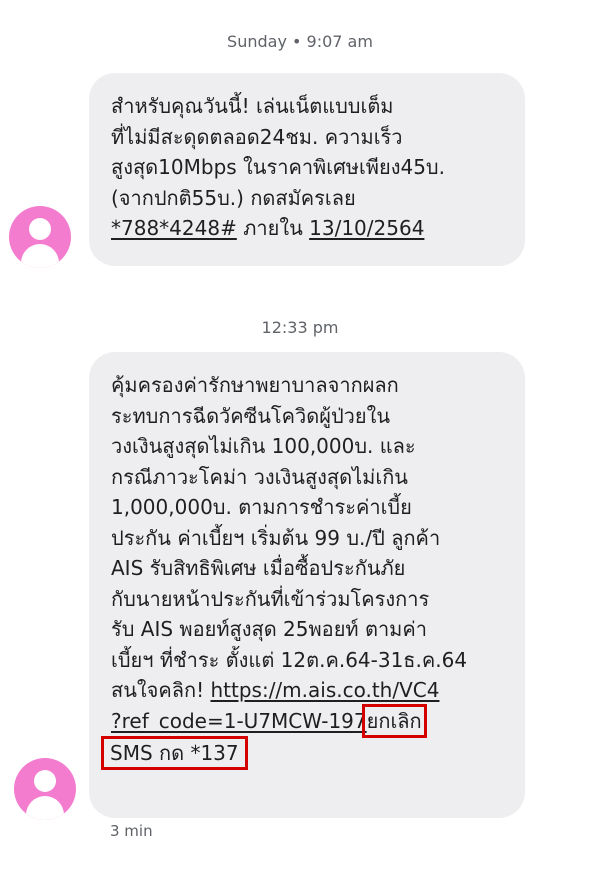 This screenshot has height=884, width=600. Describe the element at coordinates (252, 106) in the screenshot. I see `message-line: สำหรับคุณวันนี้! เล่นเน็ตแบบเต็ม` at that location.